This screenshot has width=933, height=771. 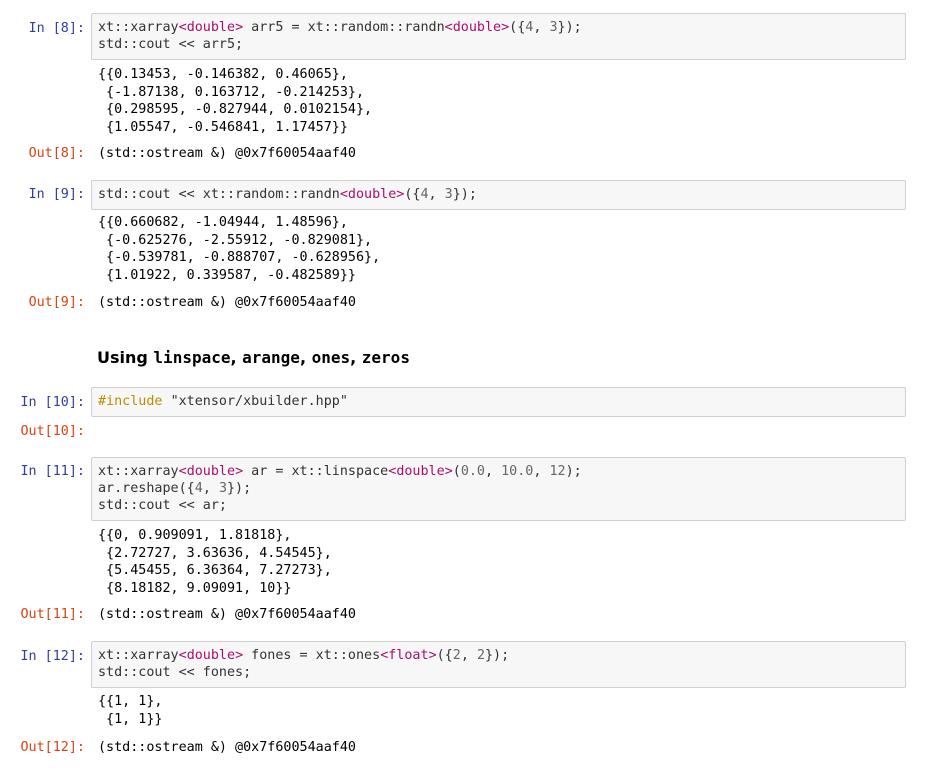 I want to click on out-prompt-12: Out[12]:, so click(x=53, y=747).